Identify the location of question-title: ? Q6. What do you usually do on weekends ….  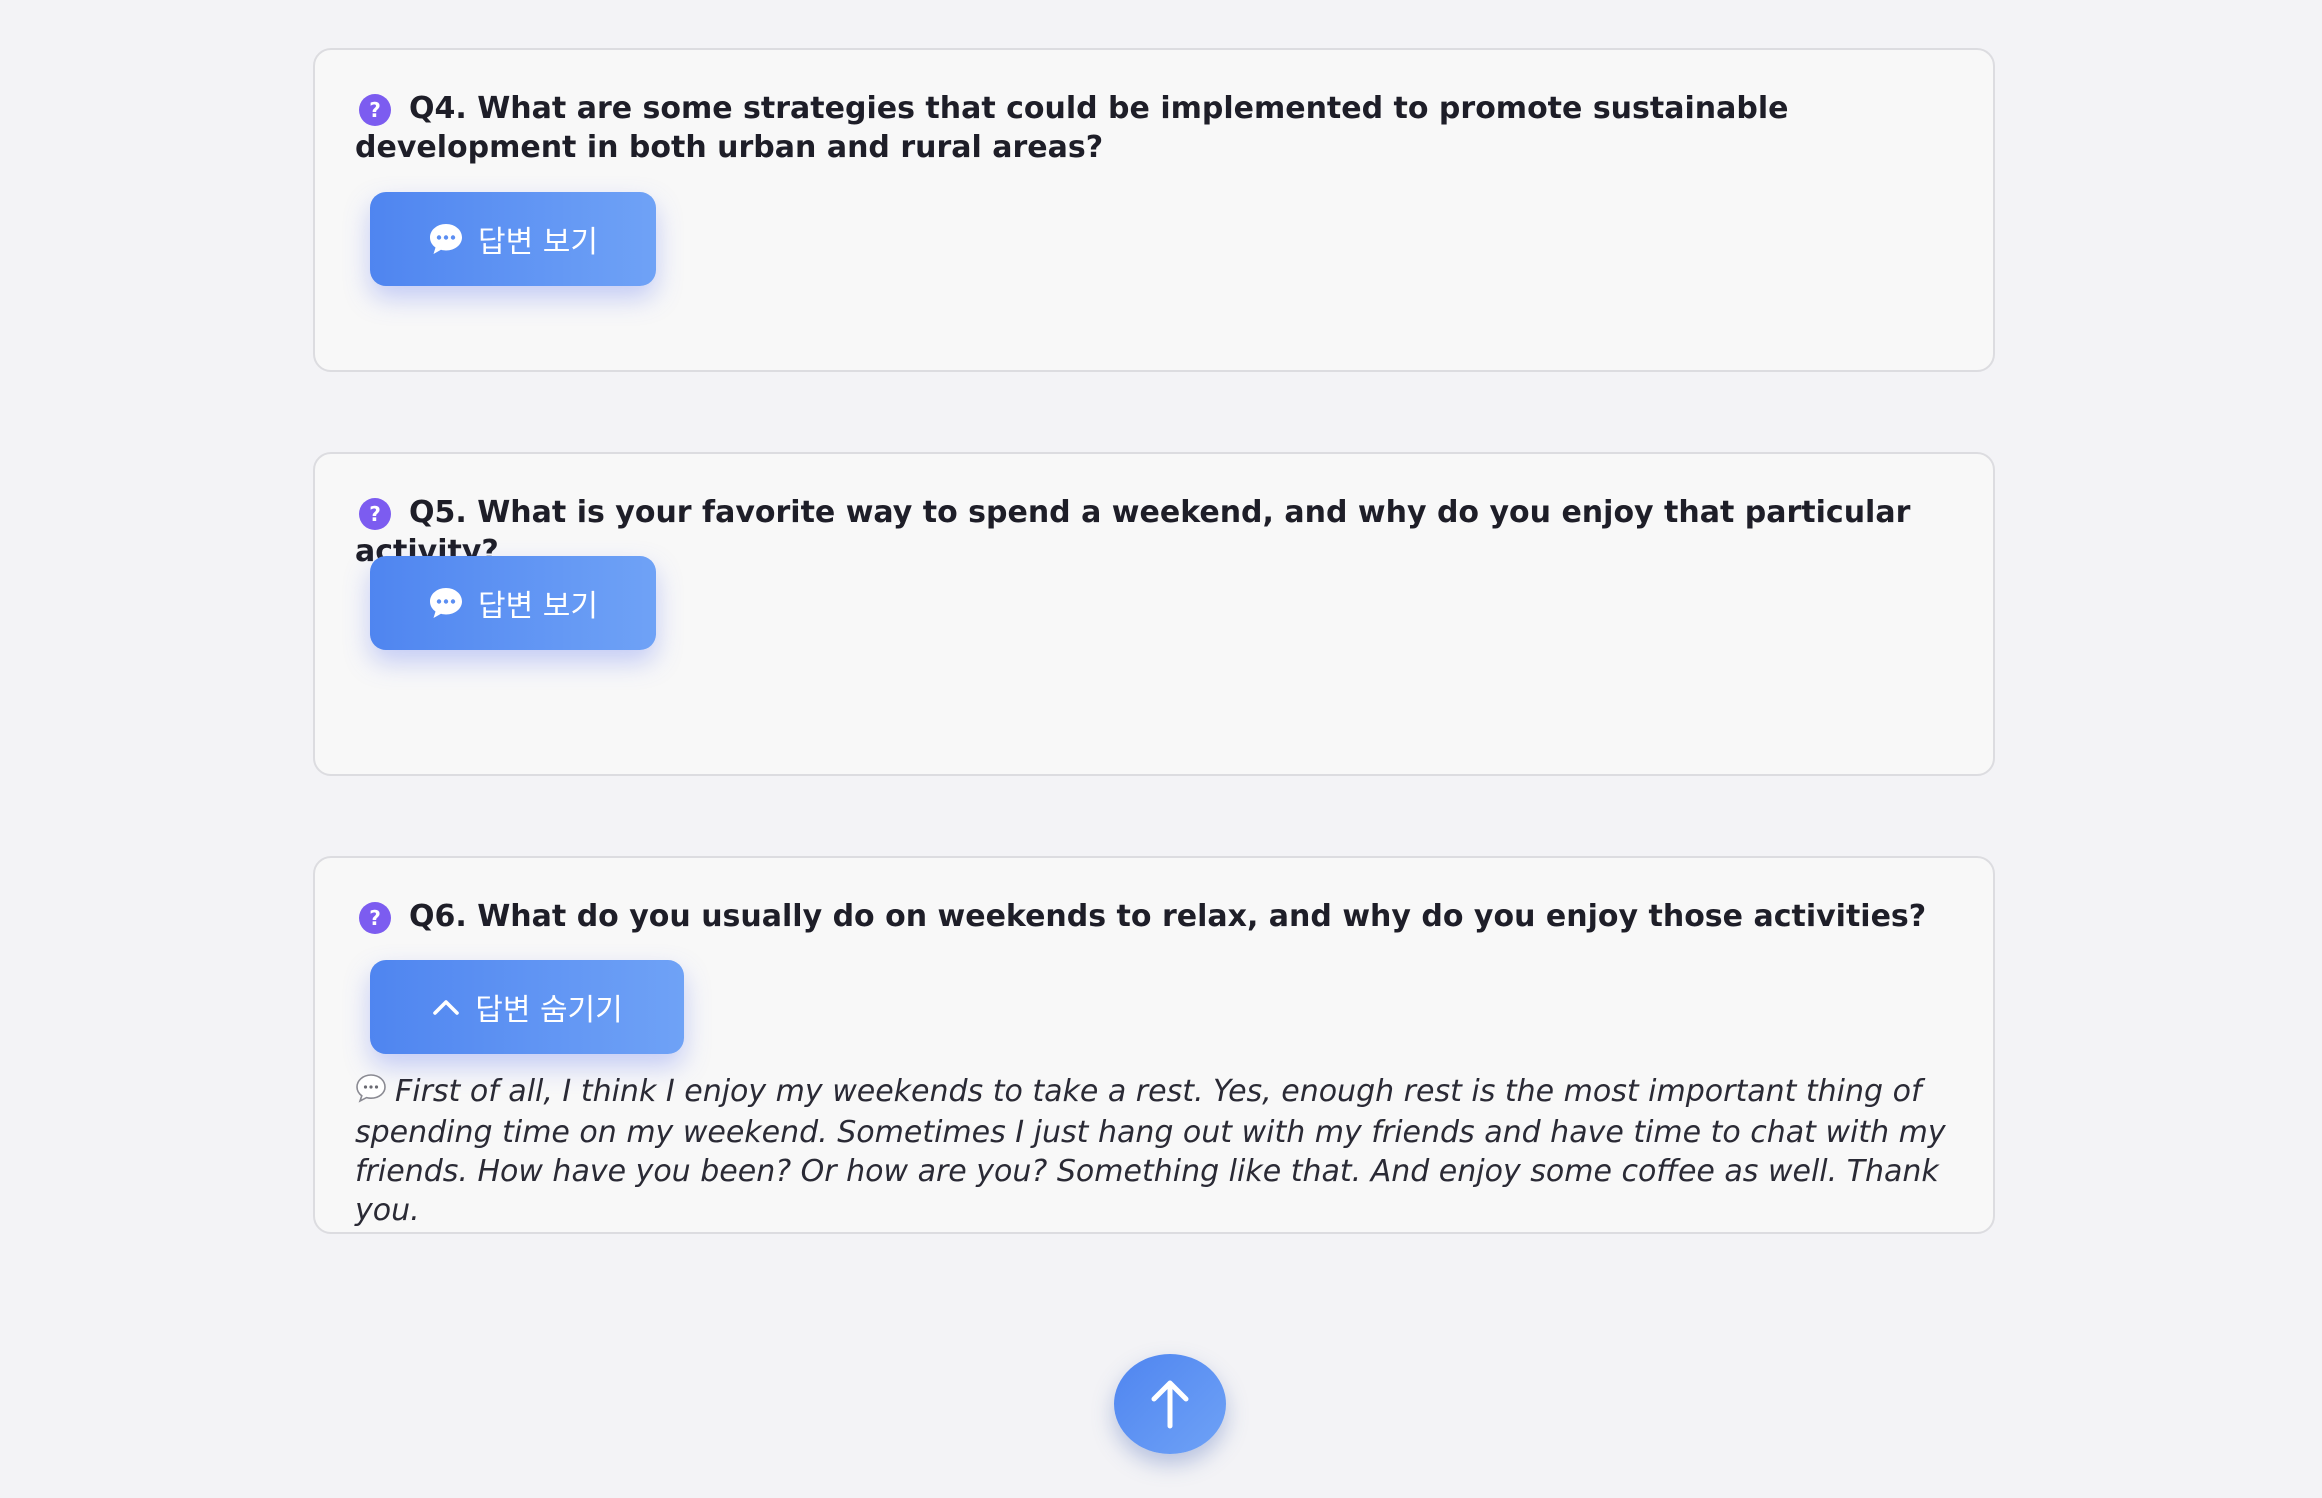
(1154, 916).